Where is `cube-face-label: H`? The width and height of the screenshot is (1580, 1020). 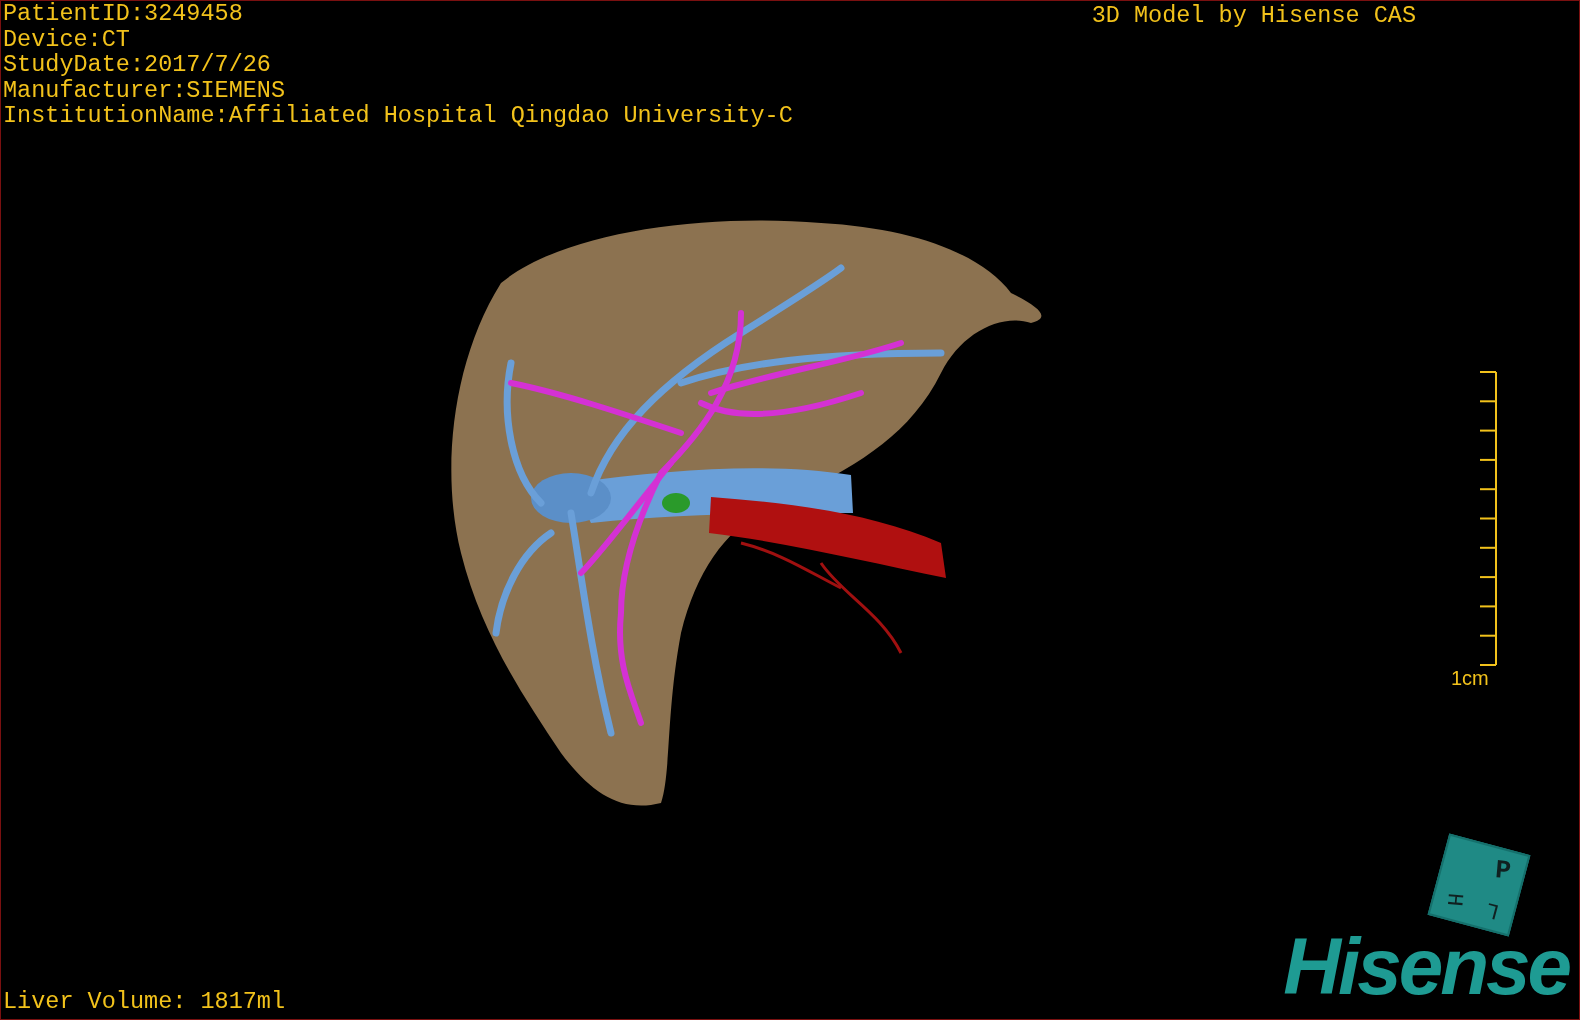 cube-face-label: H is located at coordinates (1454, 899).